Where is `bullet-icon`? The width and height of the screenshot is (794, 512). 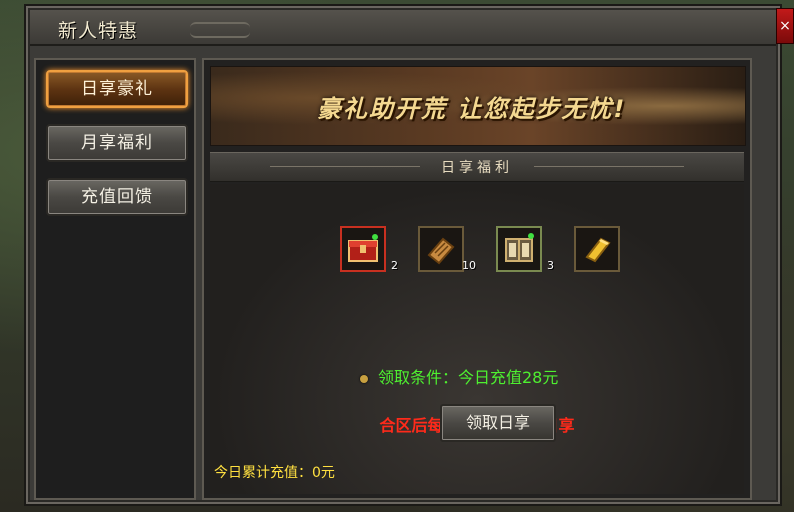
bullet-icon is located at coordinates (364, 378).